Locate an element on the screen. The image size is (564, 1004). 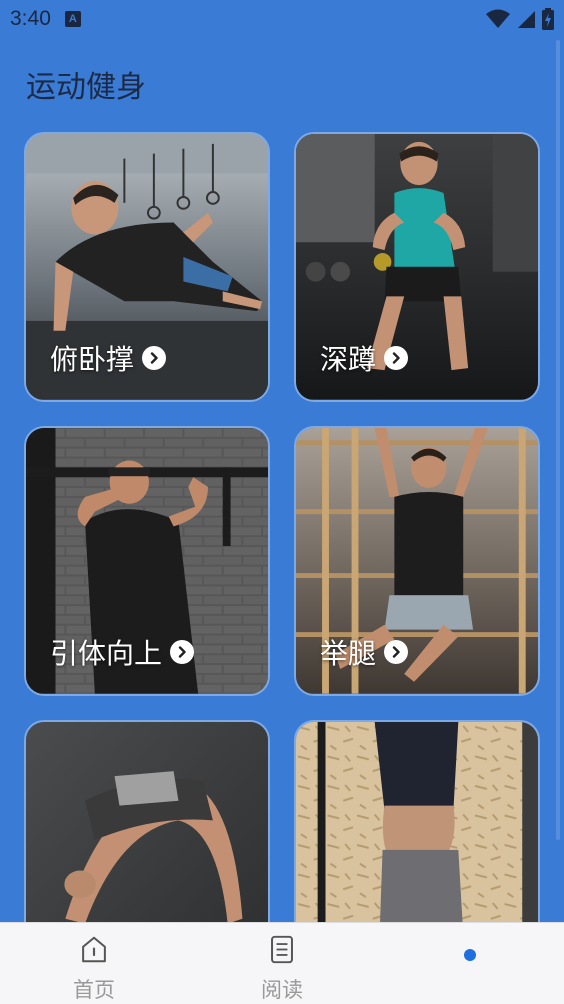
home-icon is located at coordinates (94, 949).